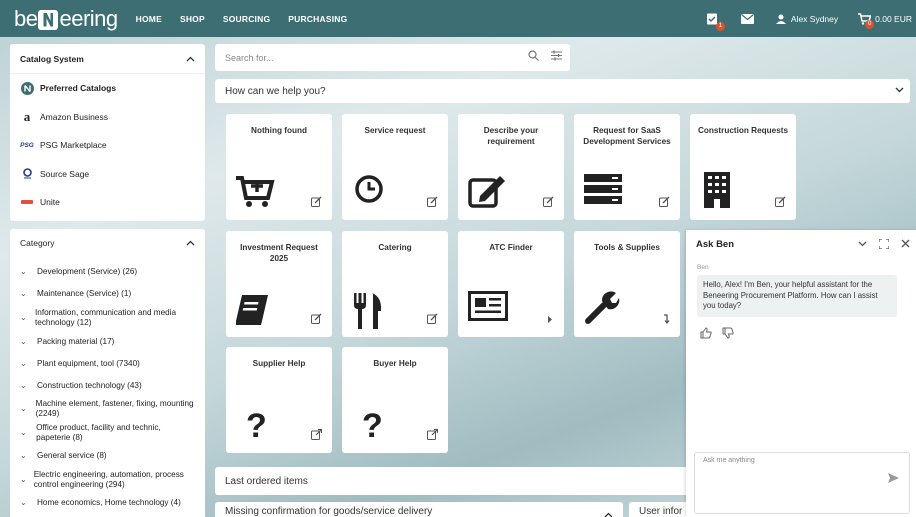 Image resolution: width=916 pixels, height=517 pixels. I want to click on catalog-item-sourcesage: Source Sage, so click(107, 174).